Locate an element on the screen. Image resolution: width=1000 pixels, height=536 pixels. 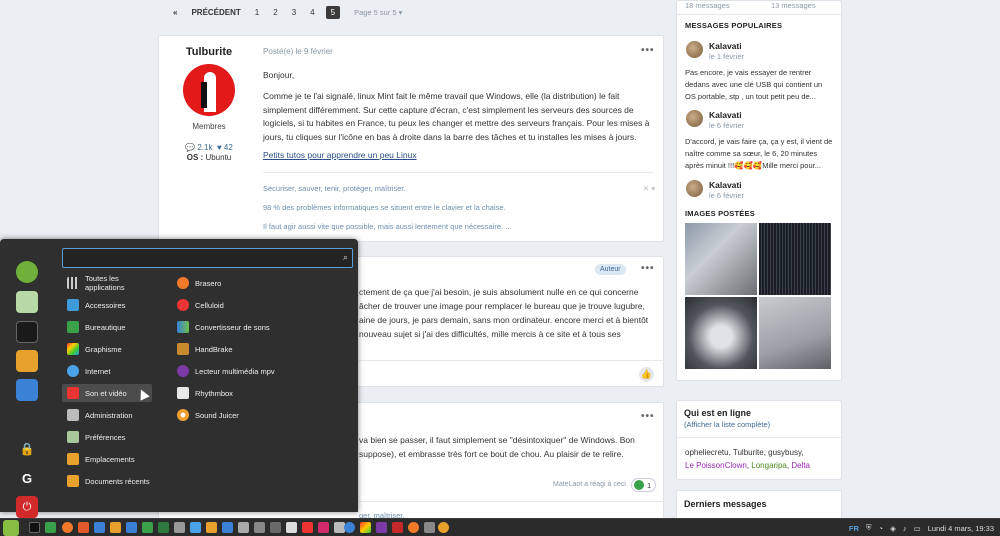
category-internet: Internet is located at coordinates (107, 371).